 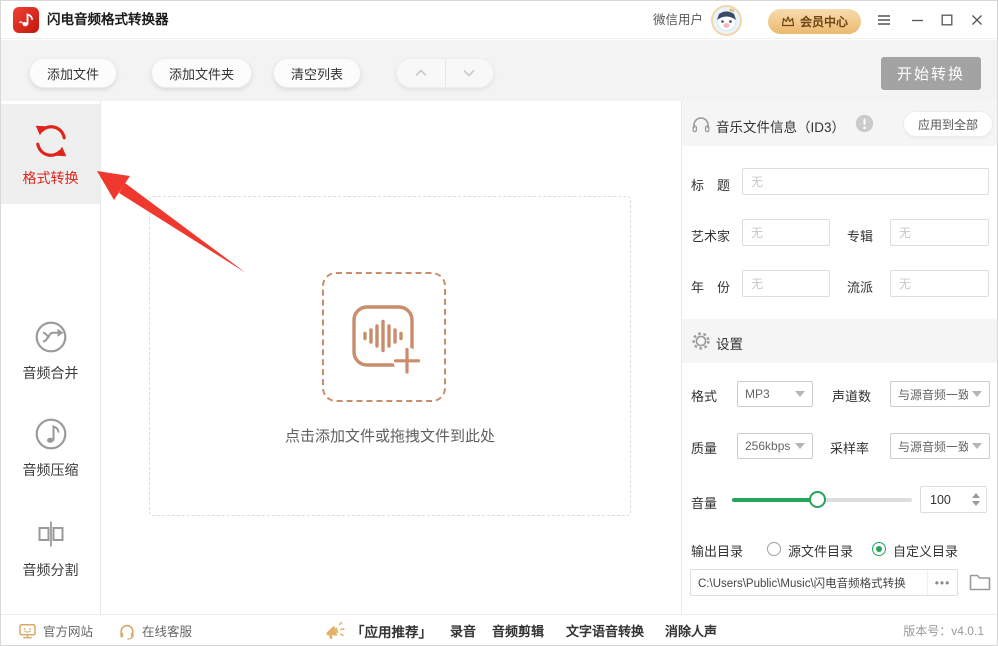 What do you see at coordinates (50, 178) in the screenshot?
I see `sidebar-item-label: 格式转换` at bounding box center [50, 178].